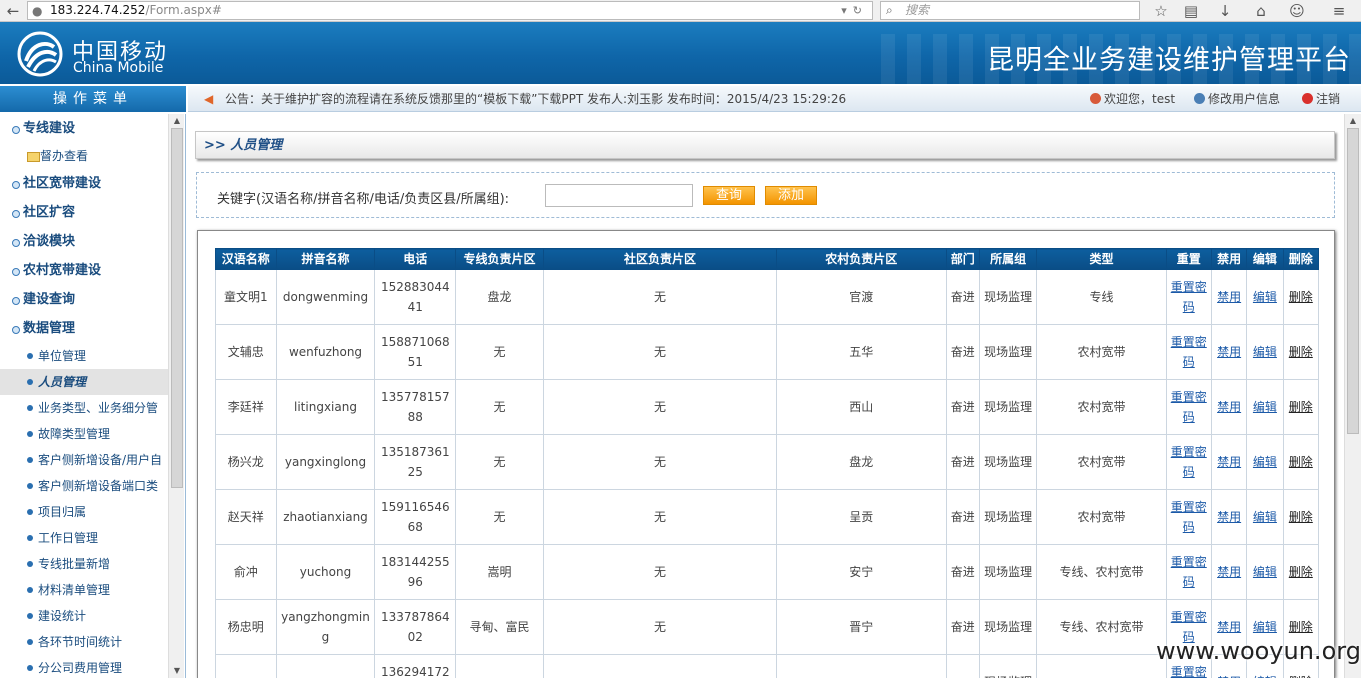  I want to click on user-icon, so click(1095, 98).